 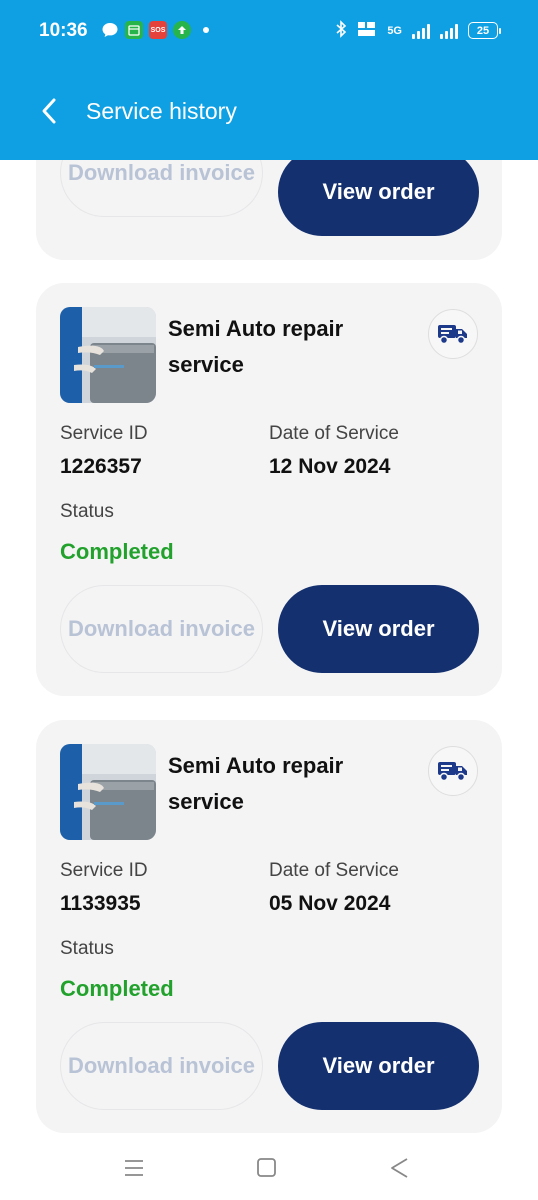 What do you see at coordinates (394, 30) in the screenshot?
I see `network-type-label: 5G` at bounding box center [394, 30].